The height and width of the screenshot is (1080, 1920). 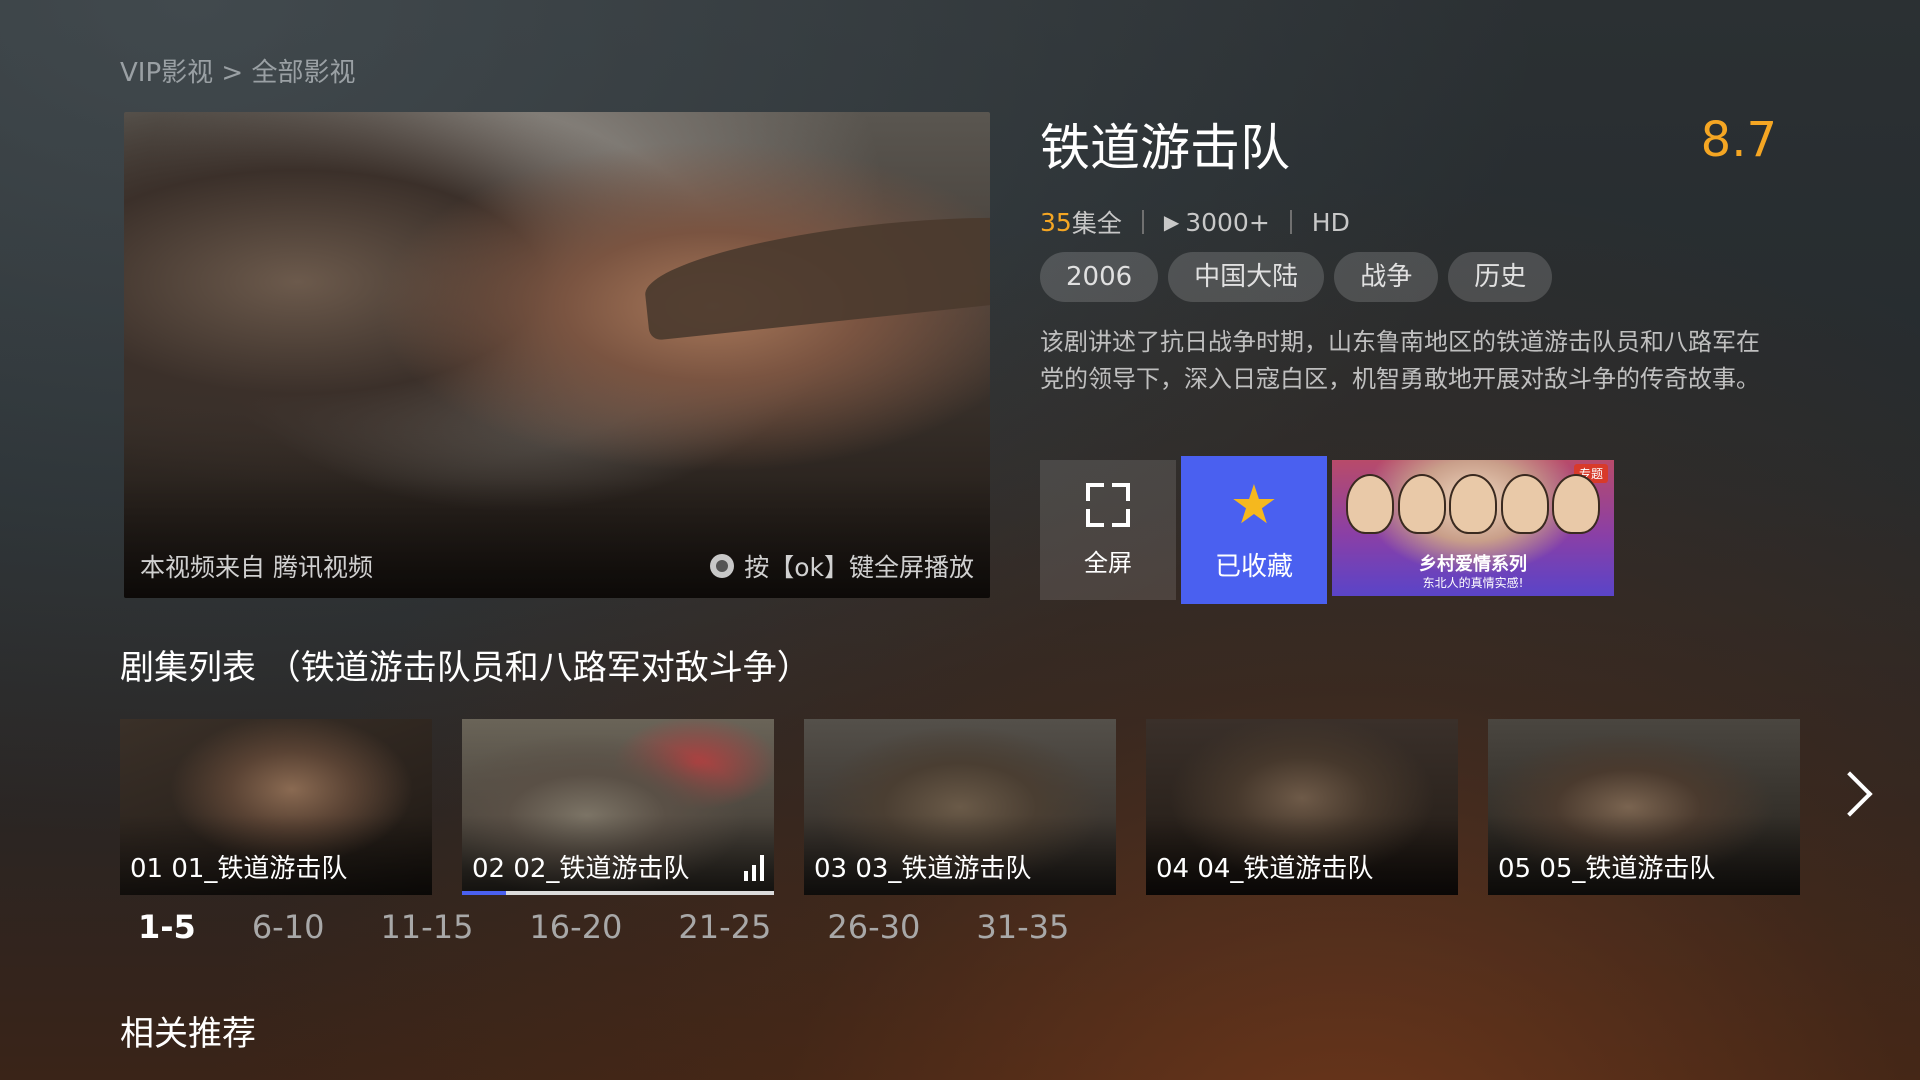 What do you see at coordinates (1253, 566) in the screenshot?
I see `favorite-label: 已收藏` at bounding box center [1253, 566].